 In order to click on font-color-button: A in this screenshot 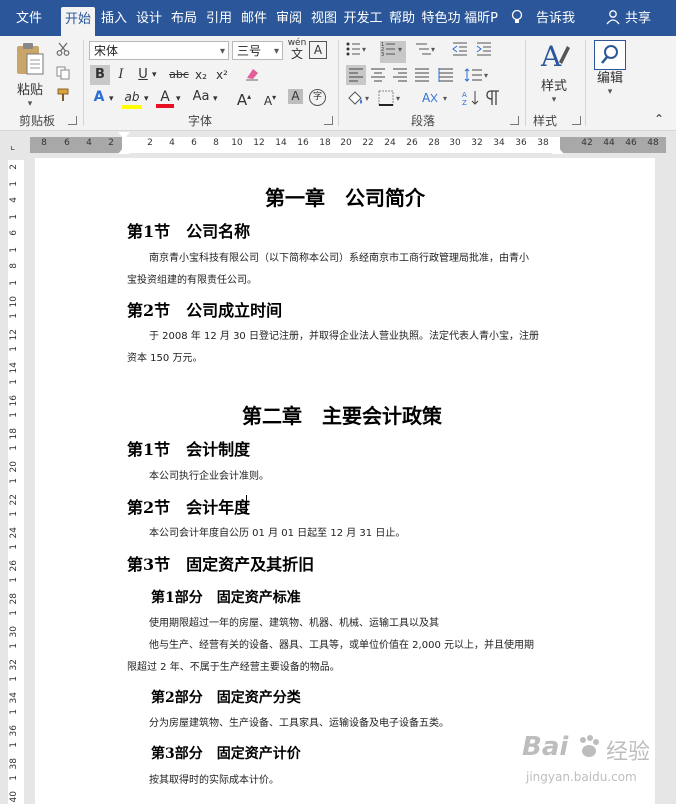, I will do `click(165, 98)`.